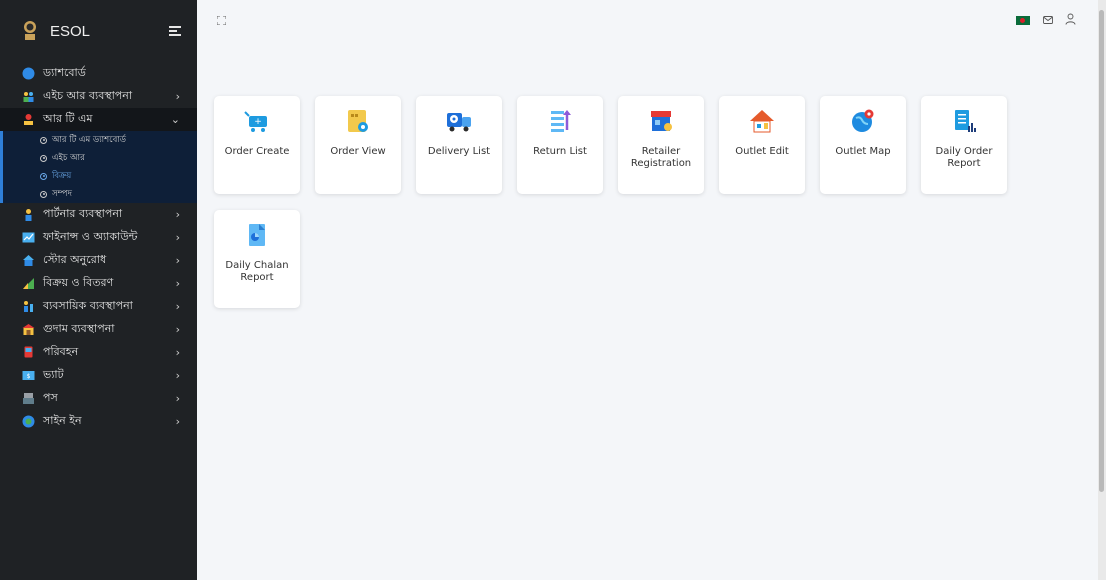  Describe the element at coordinates (28, 329) in the screenshot. I see `warehouse-icon` at that location.